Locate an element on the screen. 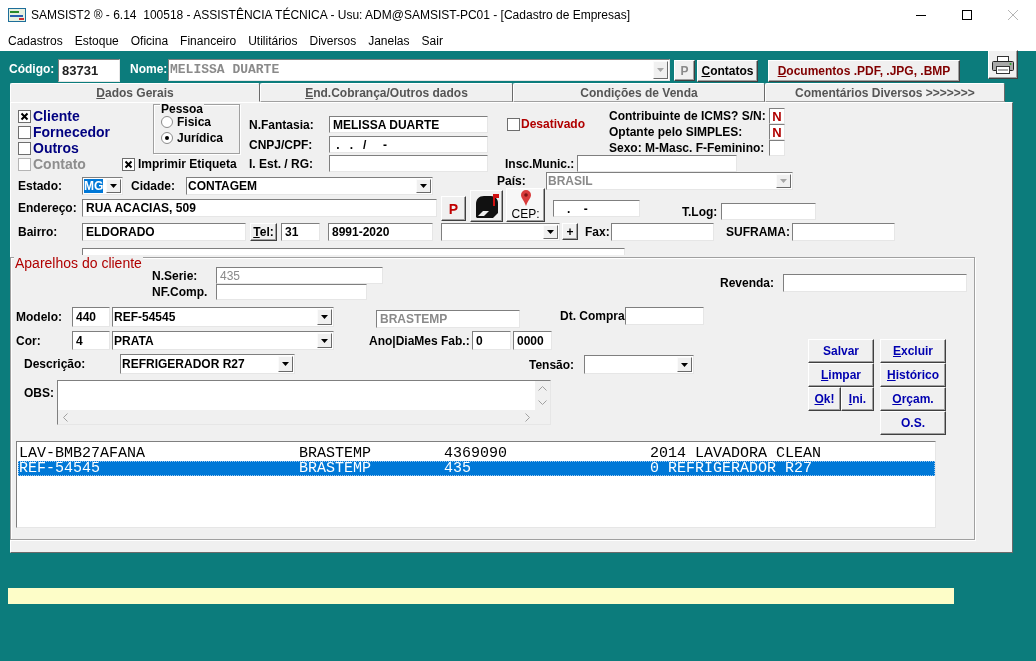 The height and width of the screenshot is (661, 1036). field-label: OBS: is located at coordinates (39, 393).